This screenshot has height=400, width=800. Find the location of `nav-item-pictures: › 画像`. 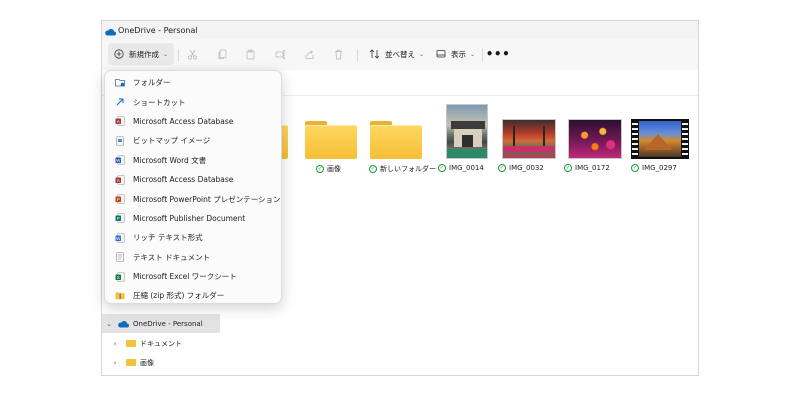

nav-item-pictures: › 画像 is located at coordinates (128, 362).